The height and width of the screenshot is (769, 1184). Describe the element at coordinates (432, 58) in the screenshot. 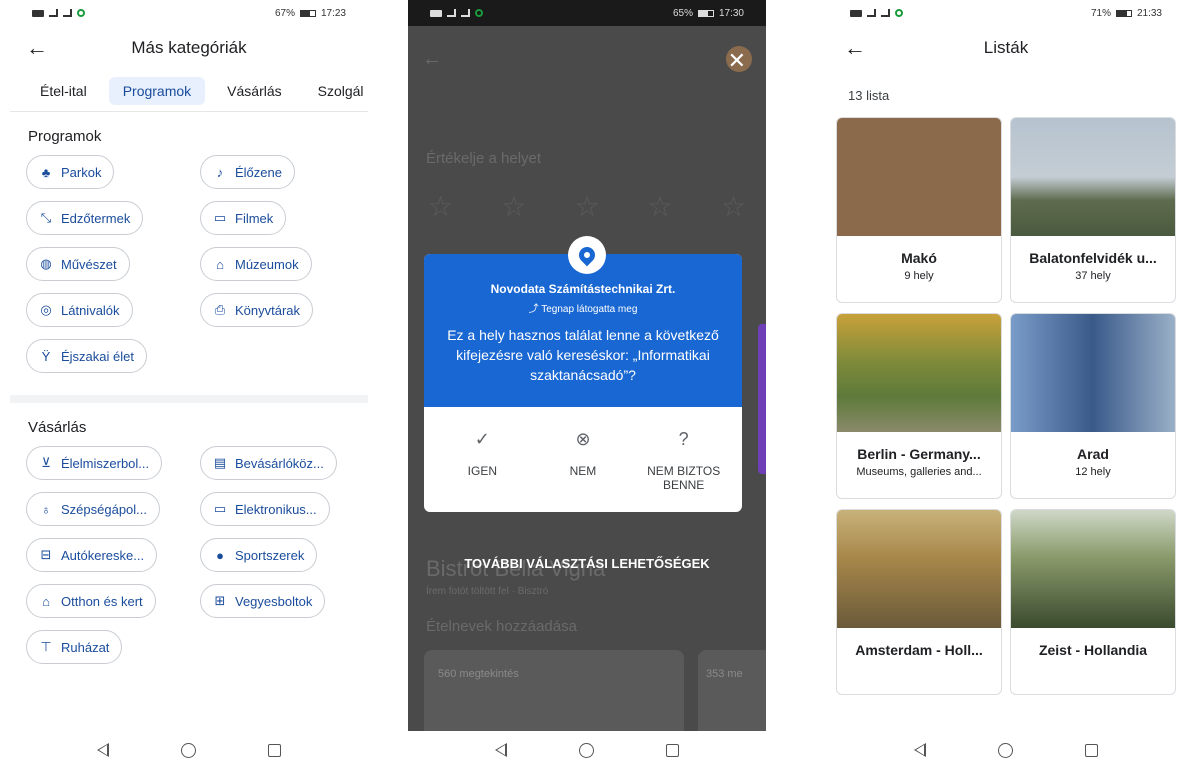

I see `back-arrow-icon: ←` at that location.